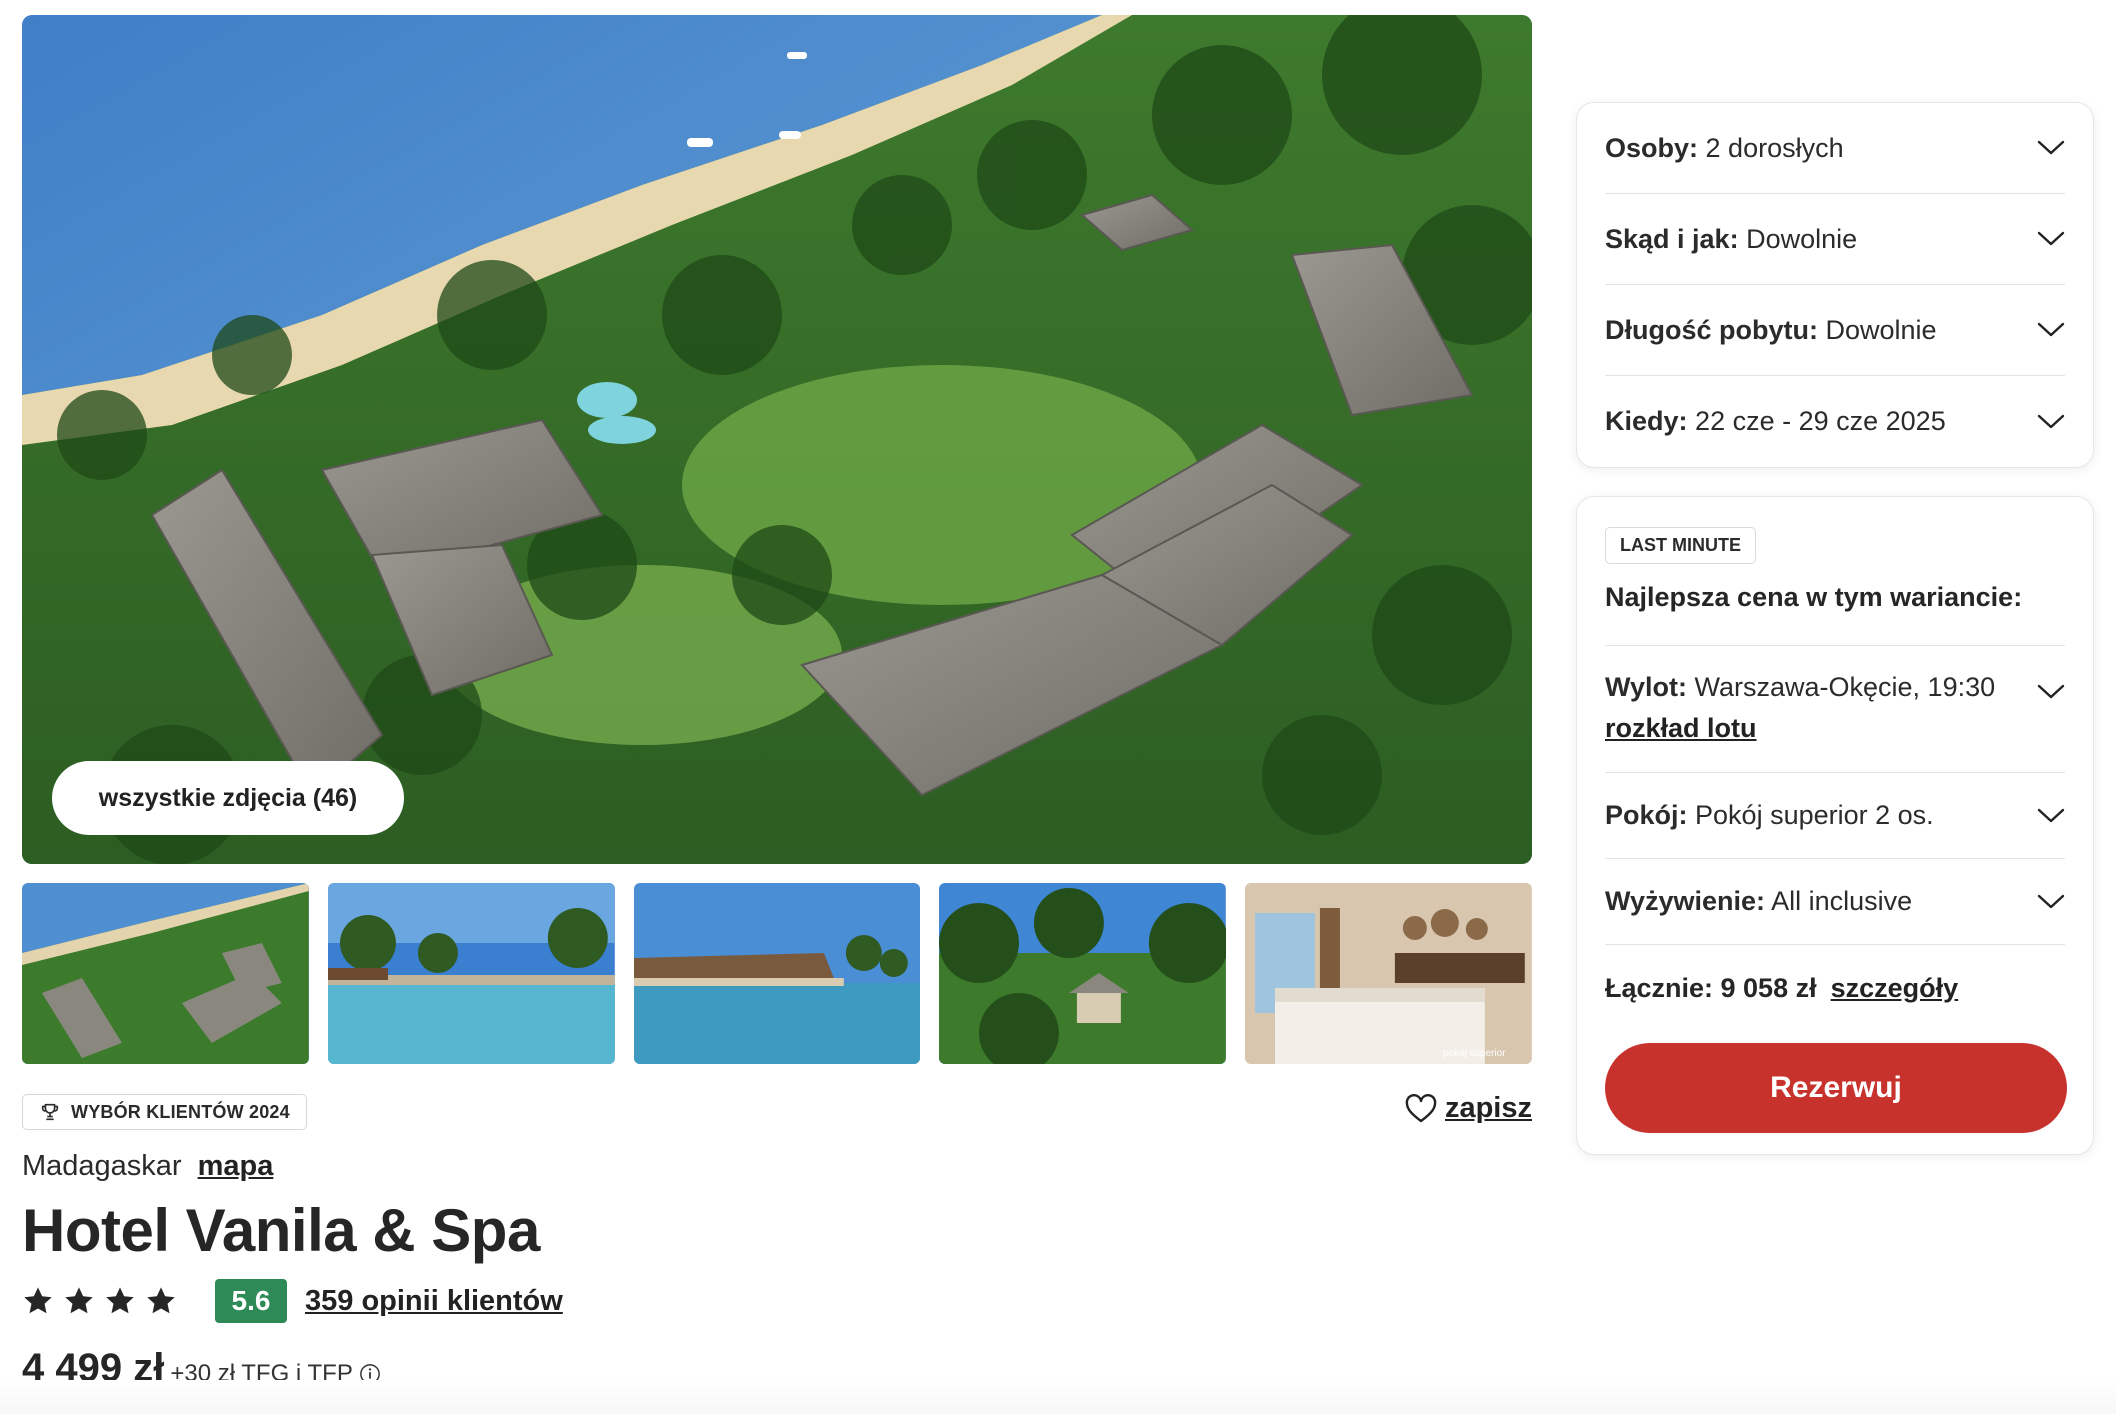 The height and width of the screenshot is (1414, 2116). I want to click on thumbnail-strip: pokój superior, so click(777, 973).